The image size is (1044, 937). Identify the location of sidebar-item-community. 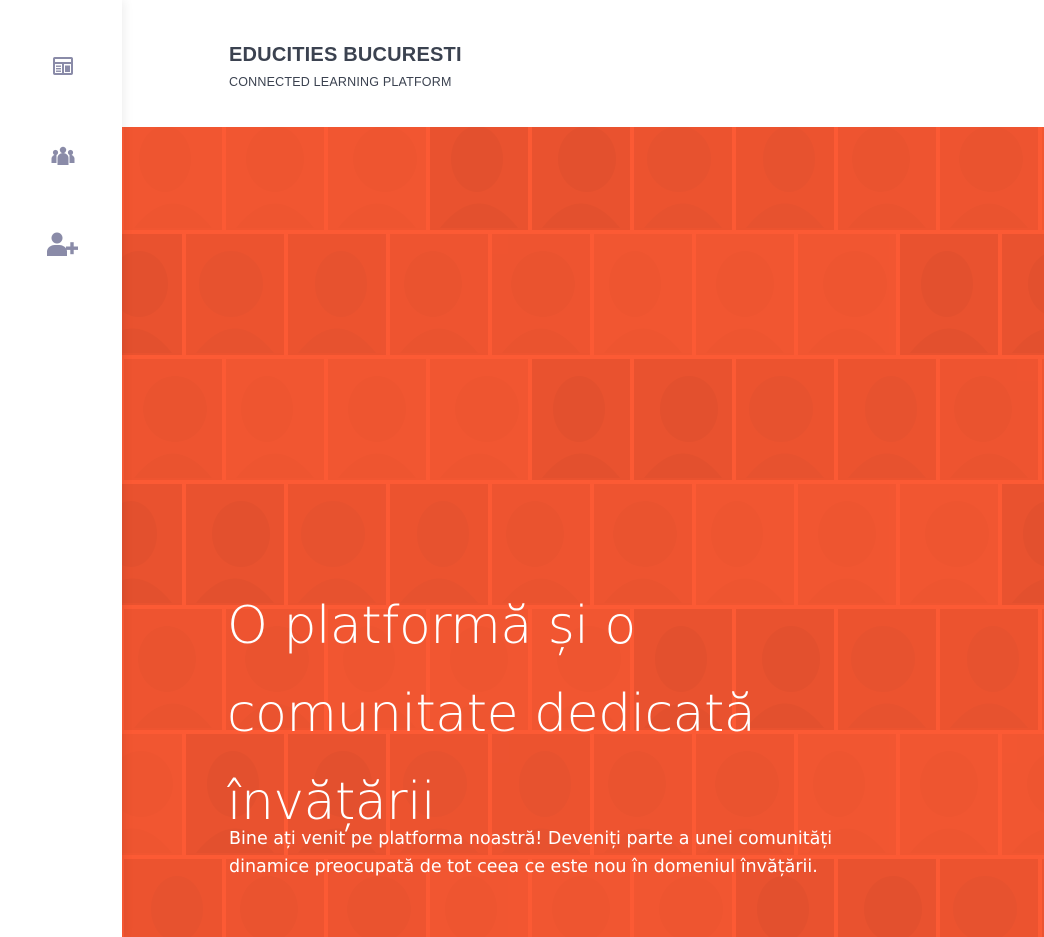
(63, 156).